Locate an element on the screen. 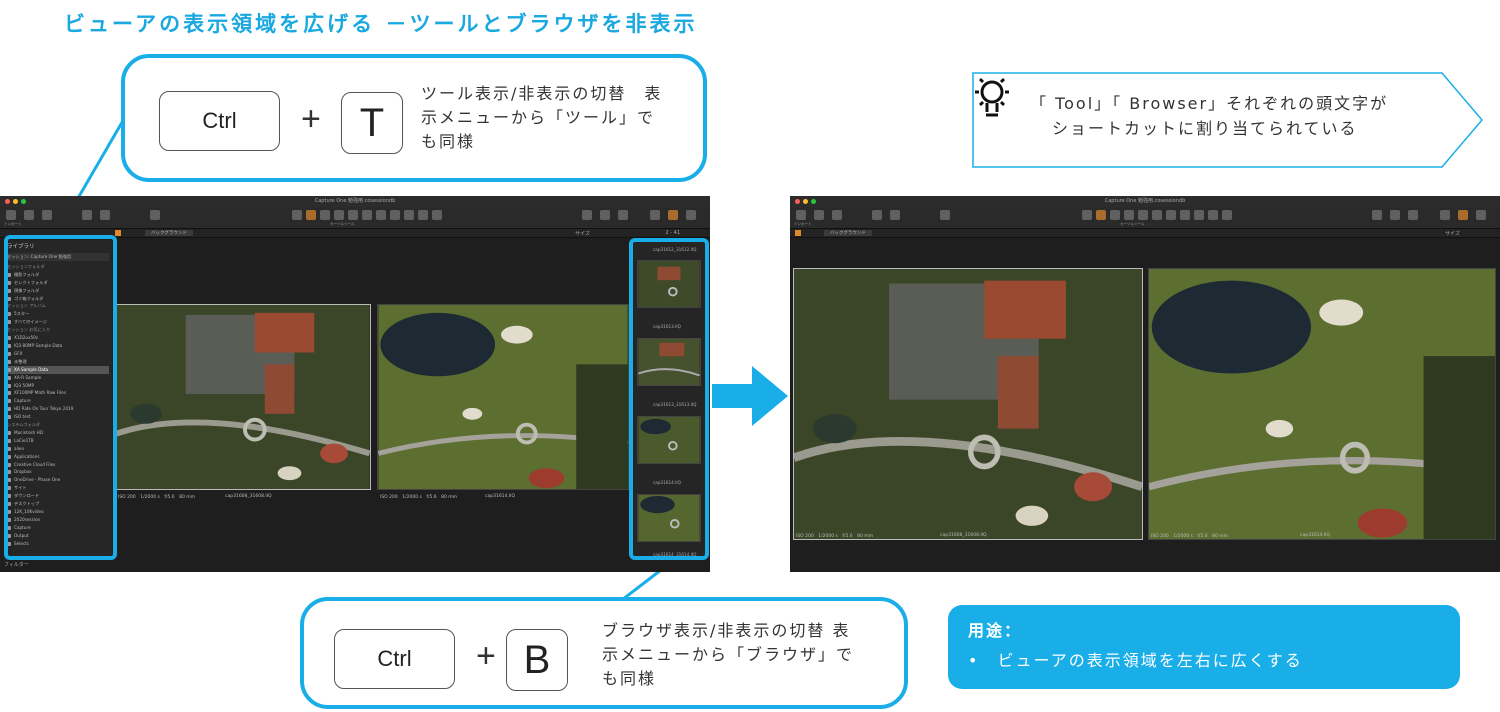 Image resolution: width=1500 pixels, height=712 pixels. browser-shortcut-description: ブラウザ表示/非表示の切替 表 示メニューから「ブラウザ」で も同様 is located at coordinates (728, 654).